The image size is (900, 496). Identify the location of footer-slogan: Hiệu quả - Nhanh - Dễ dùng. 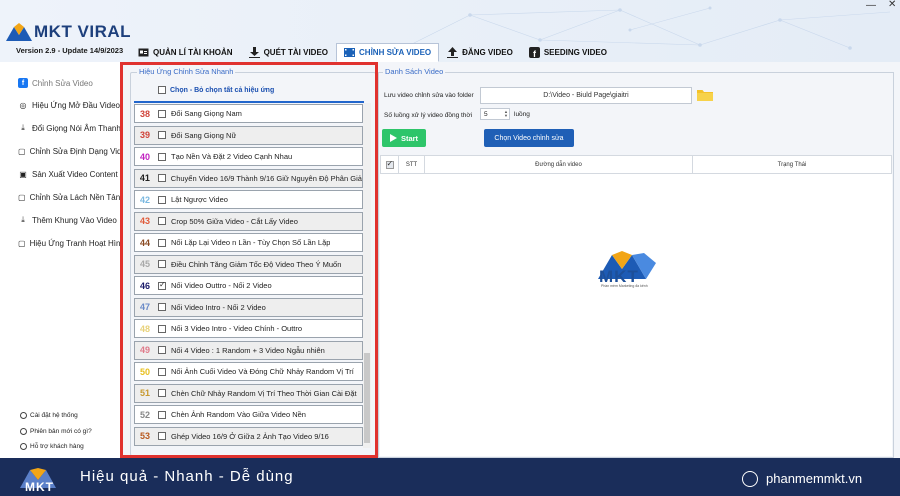
(187, 476).